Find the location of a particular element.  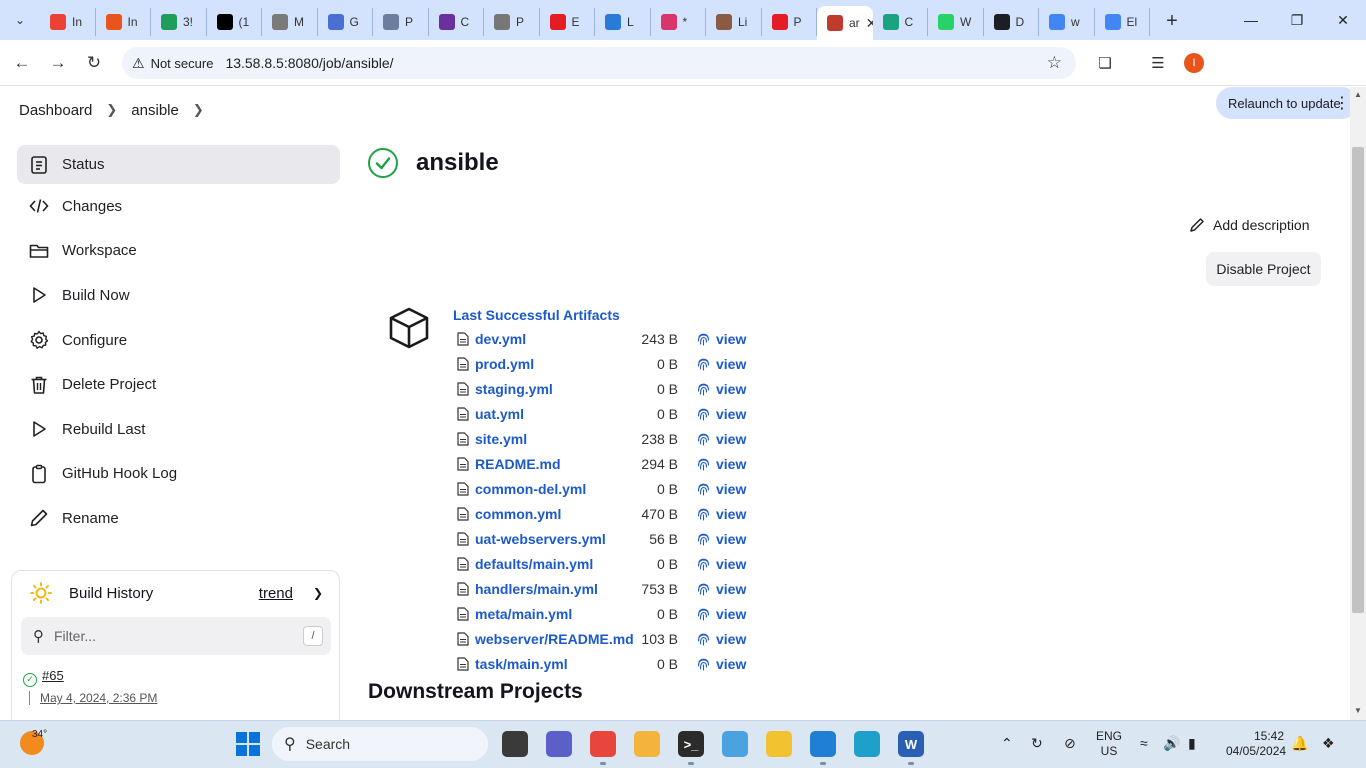

sidebar-item-rename: Rename is located at coordinates (178, 518).